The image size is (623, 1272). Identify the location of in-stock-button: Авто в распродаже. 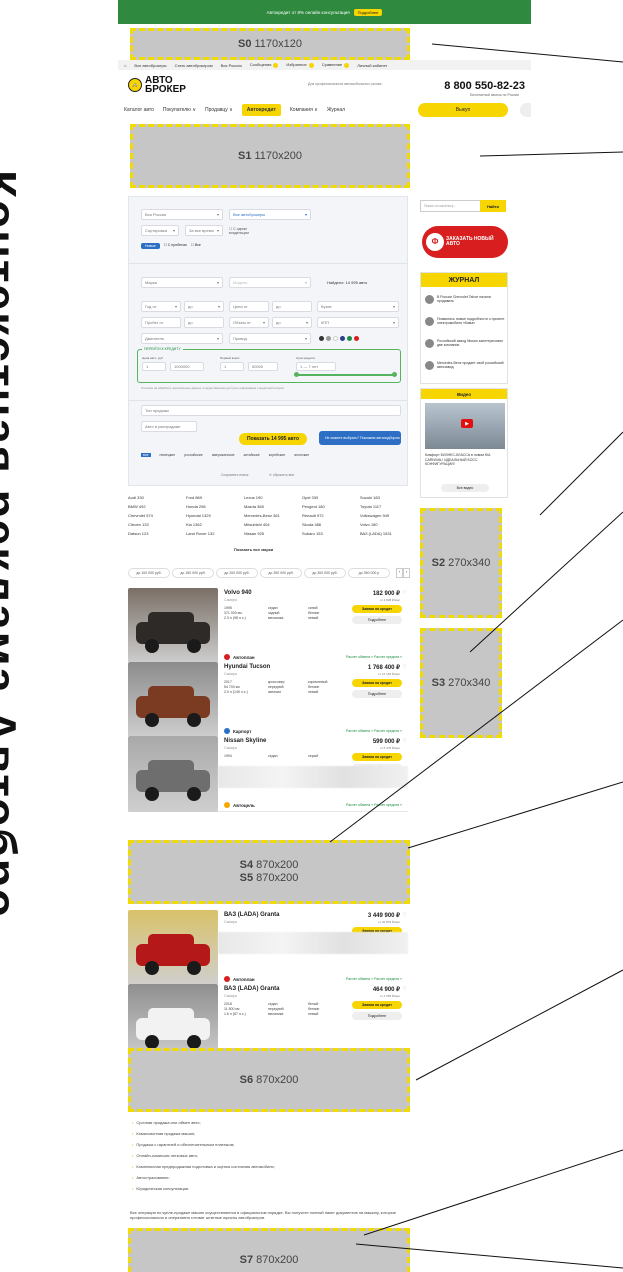
(169, 426).